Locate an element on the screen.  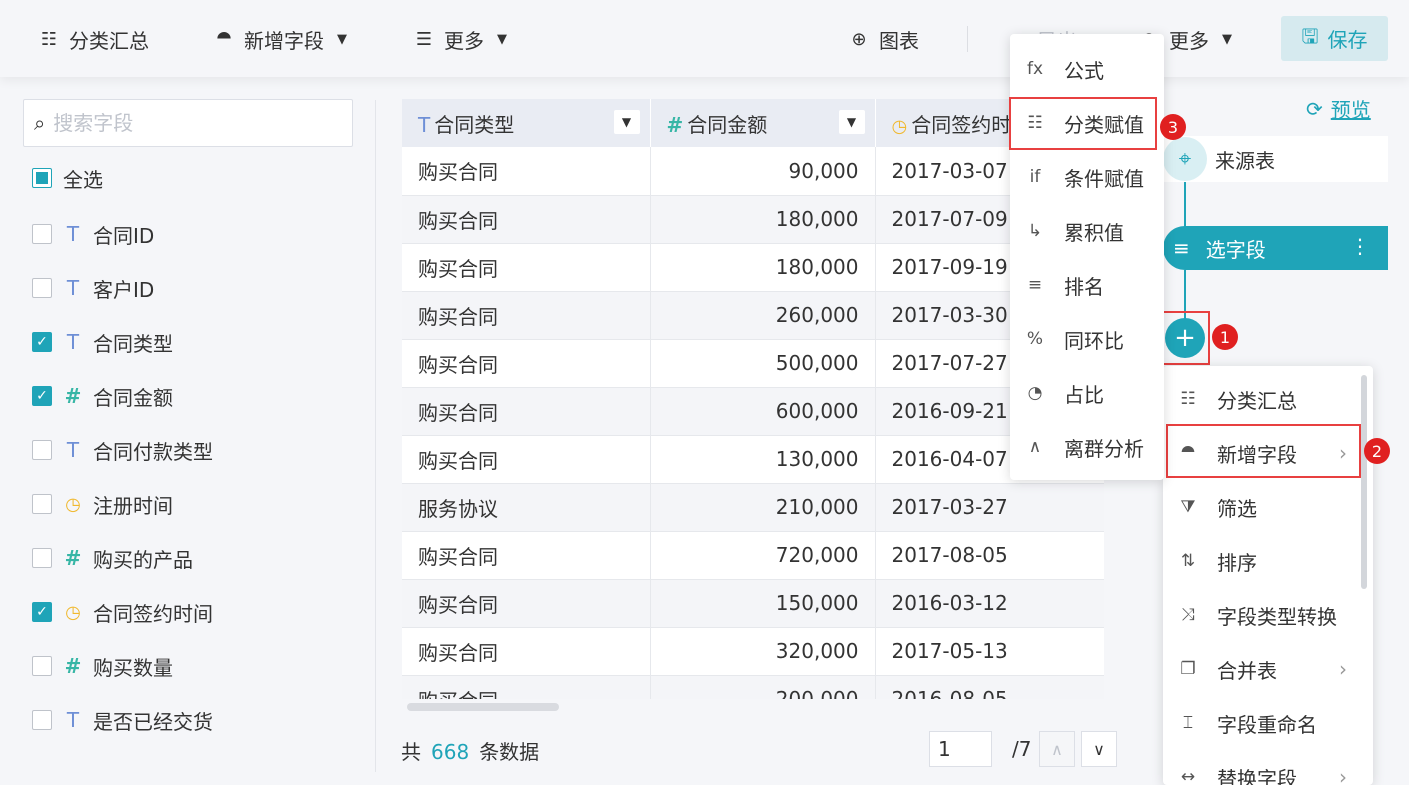
field-item: T 客户ID is located at coordinates (93, 288).